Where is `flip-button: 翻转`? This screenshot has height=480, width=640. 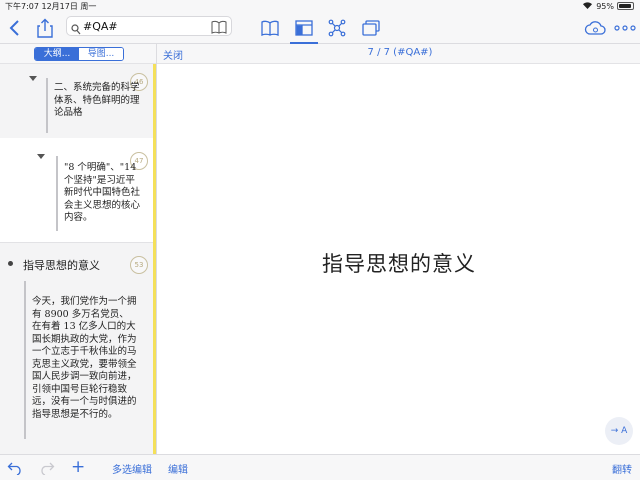 flip-button: 翻转 is located at coordinates (622, 468).